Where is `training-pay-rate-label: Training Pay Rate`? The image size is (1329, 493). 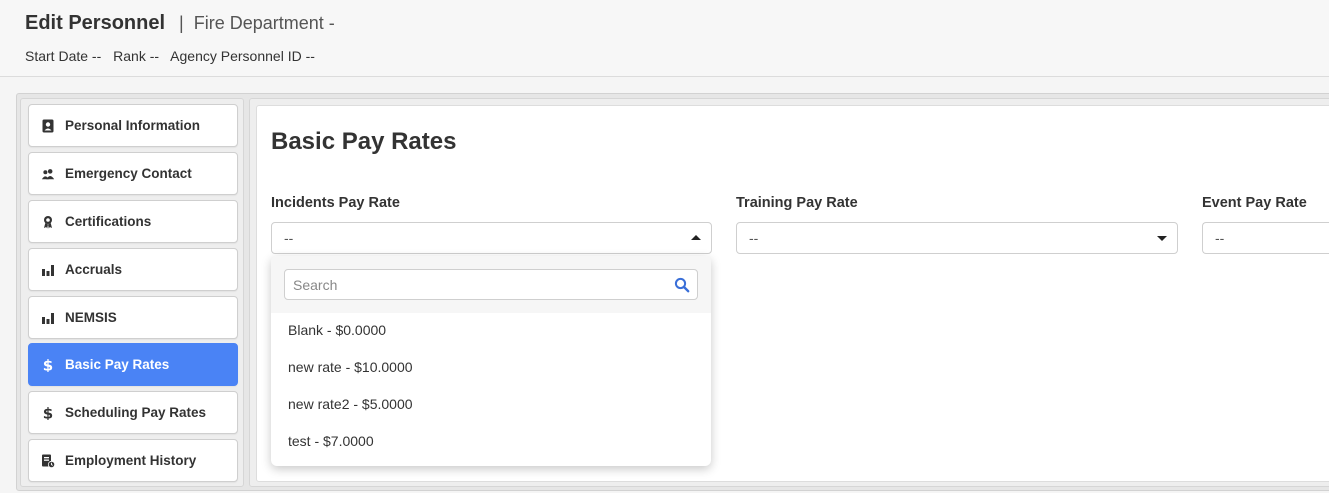 training-pay-rate-label: Training Pay Rate is located at coordinates (797, 203).